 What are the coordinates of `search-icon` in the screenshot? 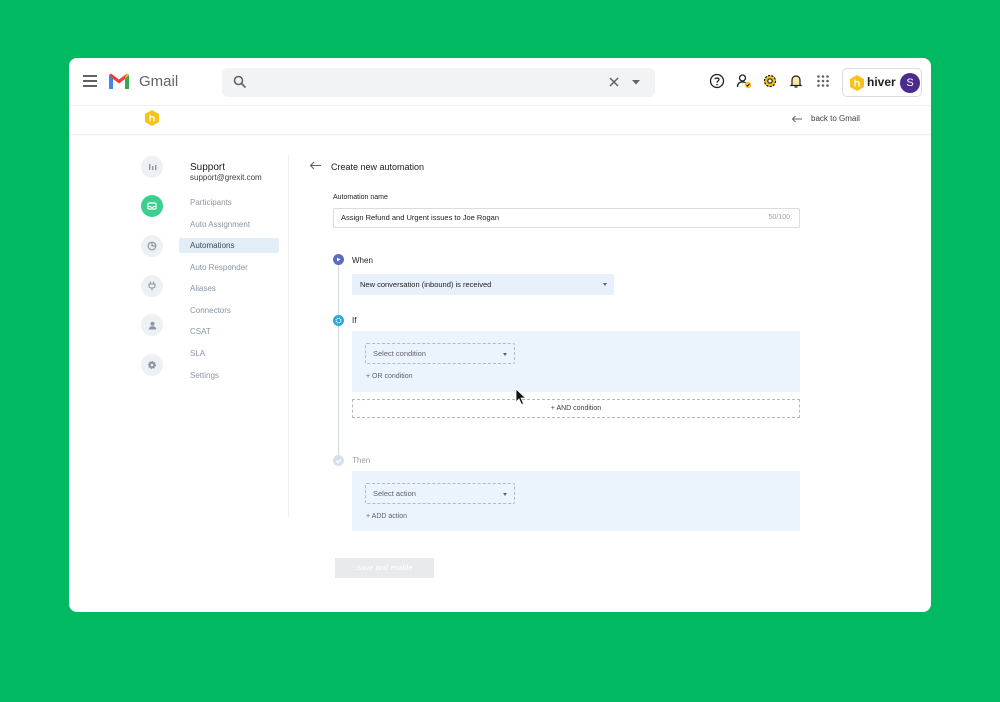 It's located at (240, 82).